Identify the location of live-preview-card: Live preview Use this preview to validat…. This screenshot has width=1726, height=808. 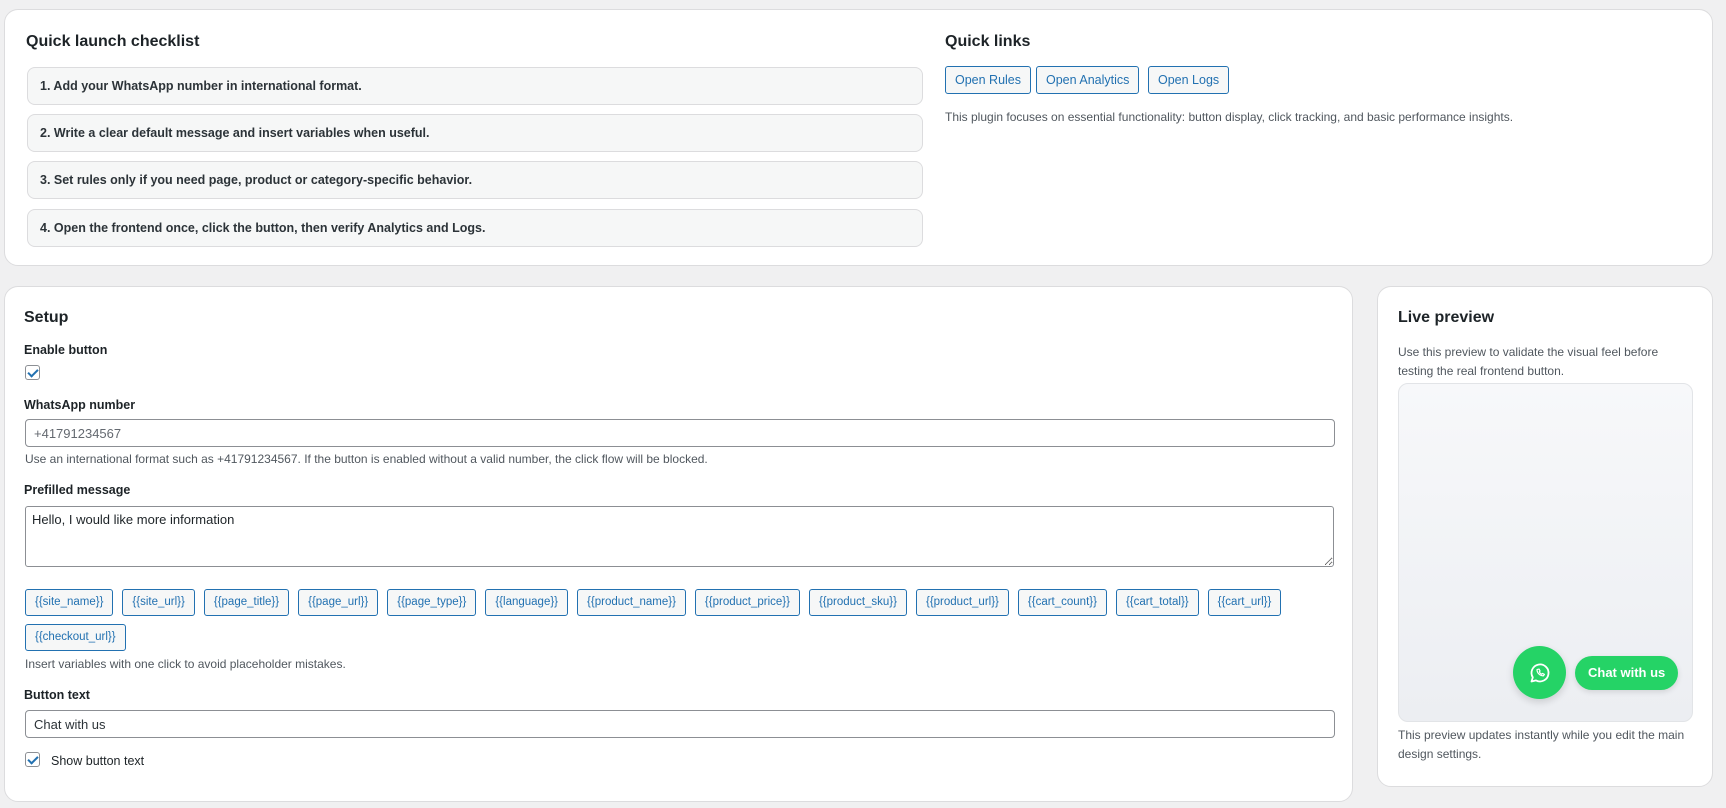
(1545, 536).